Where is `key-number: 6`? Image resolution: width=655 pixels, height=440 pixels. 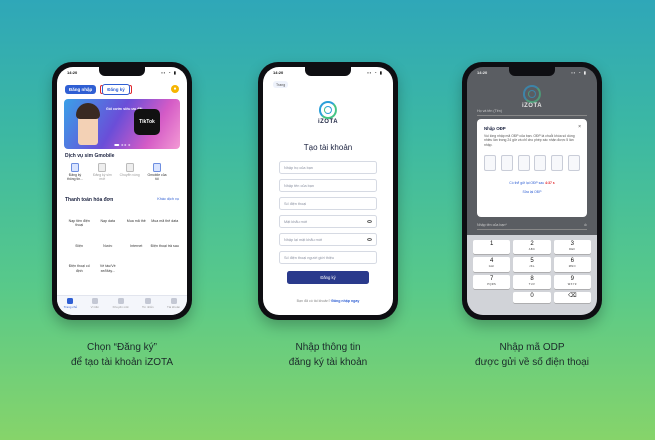 key-number: 6 is located at coordinates (572, 261).